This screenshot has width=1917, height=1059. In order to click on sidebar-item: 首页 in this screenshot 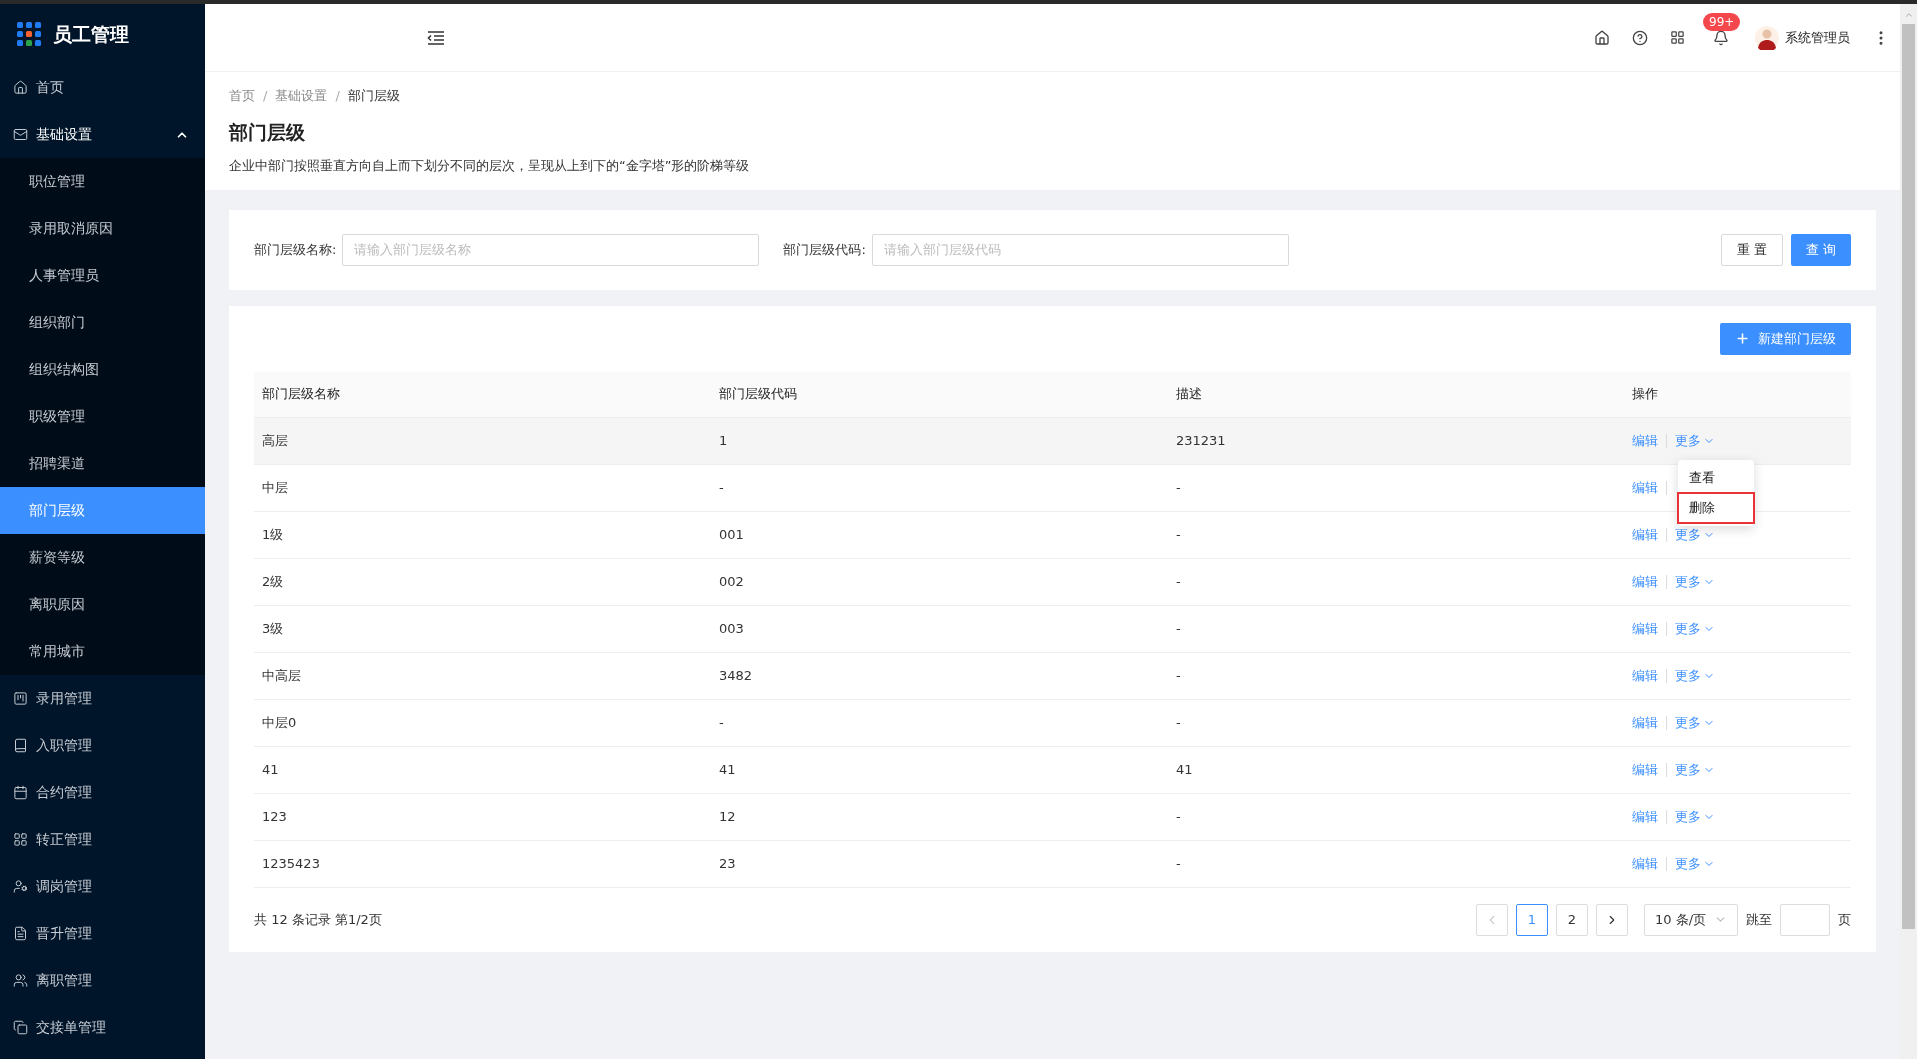, I will do `click(102, 87)`.